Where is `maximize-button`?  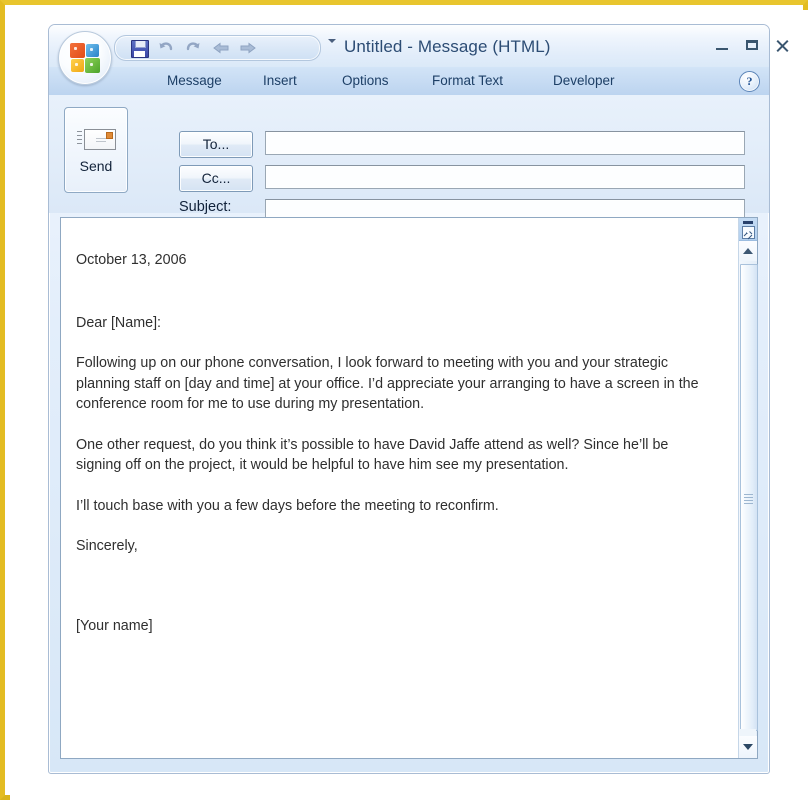 maximize-button is located at coordinates (752, 45).